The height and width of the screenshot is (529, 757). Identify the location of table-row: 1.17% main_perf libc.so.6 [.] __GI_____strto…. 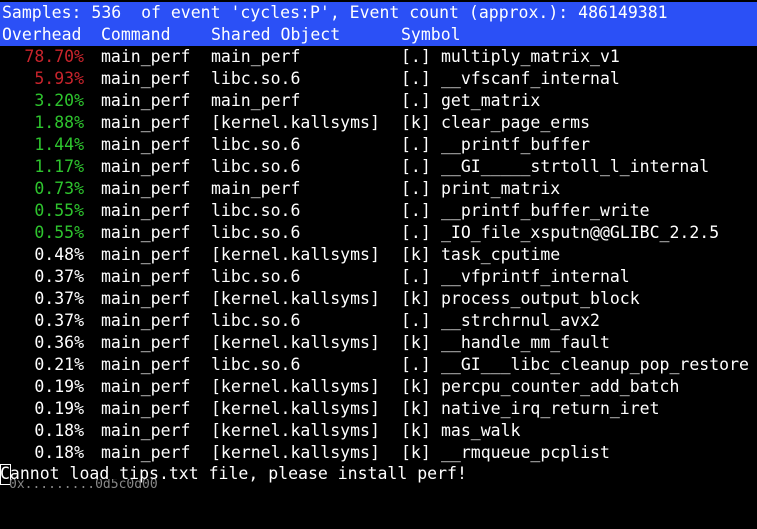
(378, 167).